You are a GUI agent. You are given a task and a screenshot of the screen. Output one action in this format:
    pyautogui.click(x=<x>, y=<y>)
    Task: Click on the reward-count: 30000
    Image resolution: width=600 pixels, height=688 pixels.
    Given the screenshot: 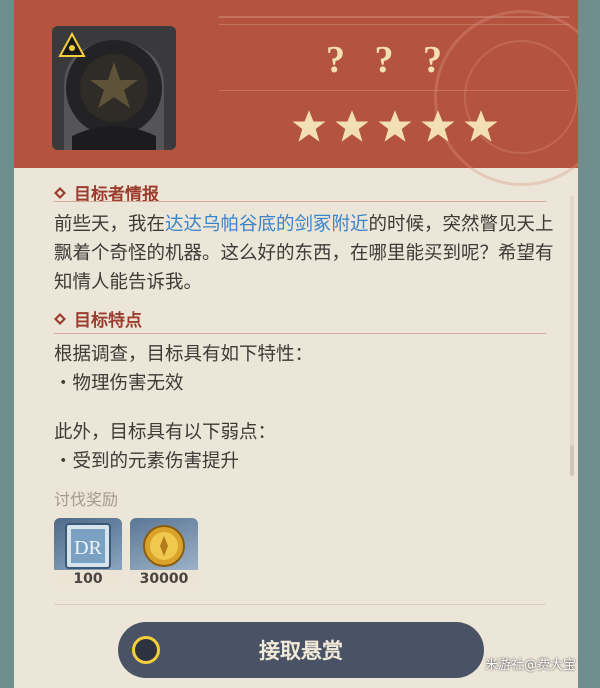 What is the action you would take?
    pyautogui.click(x=164, y=579)
    